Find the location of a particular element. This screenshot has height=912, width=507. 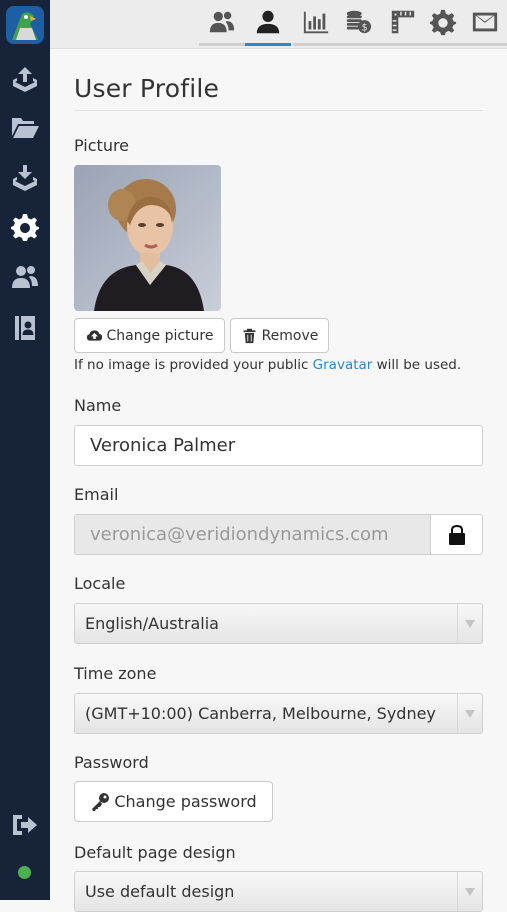

email-lock-button is located at coordinates (456, 534).